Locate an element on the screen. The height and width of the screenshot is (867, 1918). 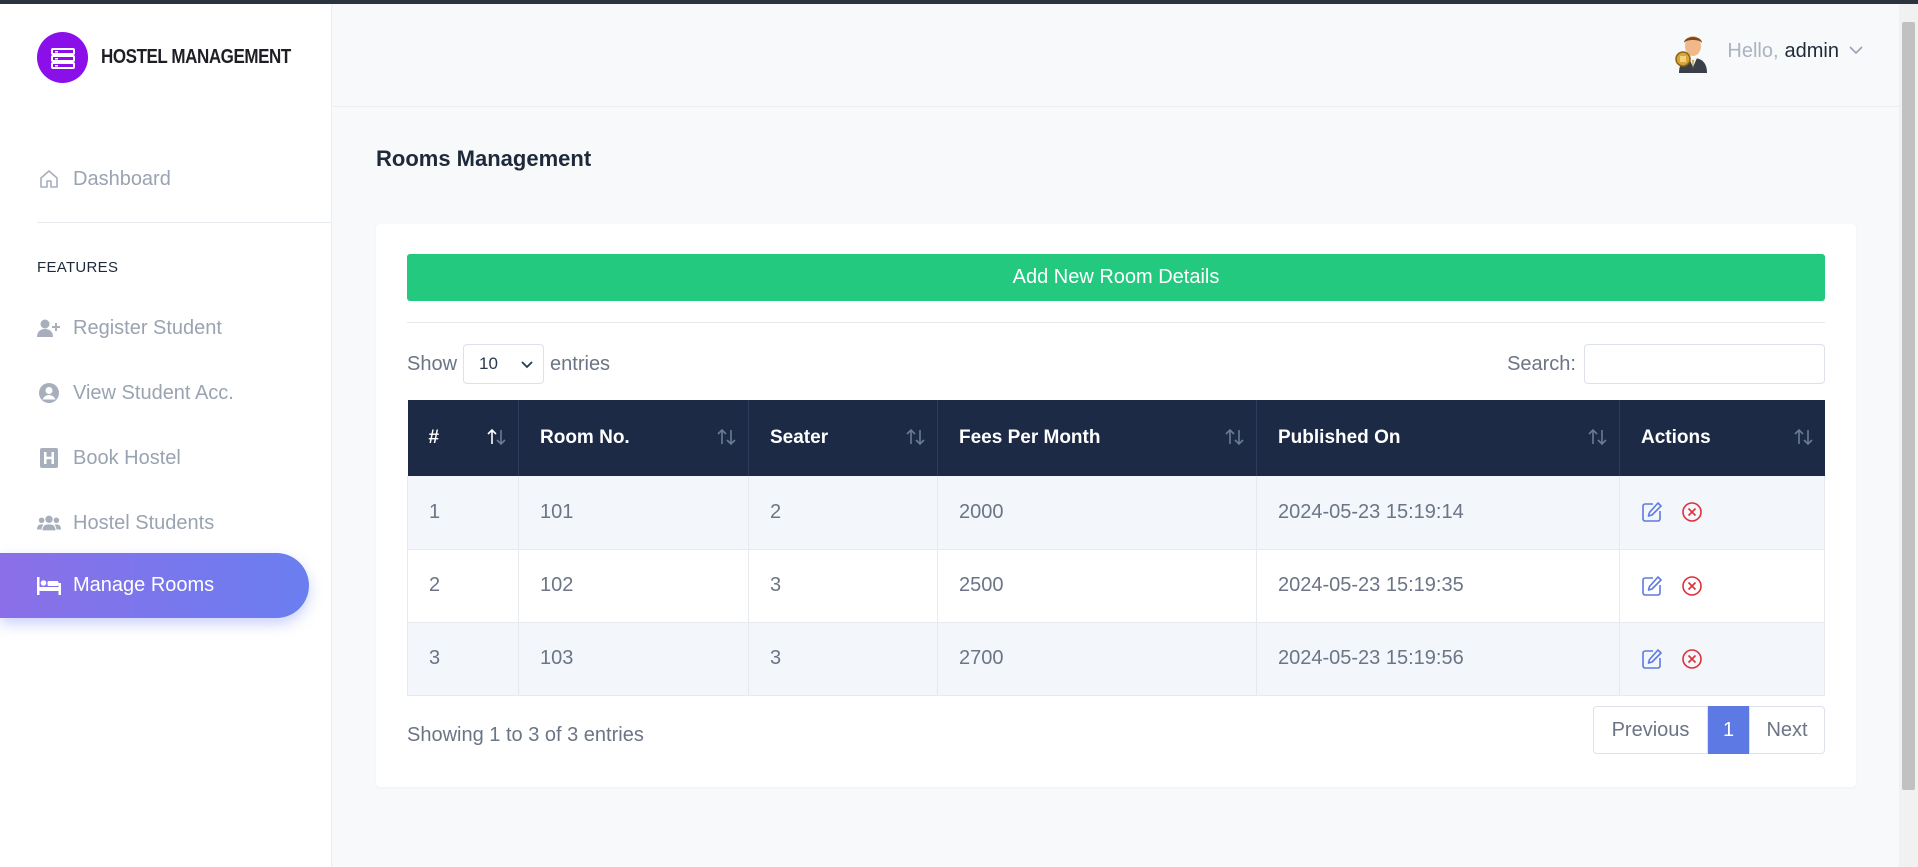
username-text: admin is located at coordinates (1811, 50).